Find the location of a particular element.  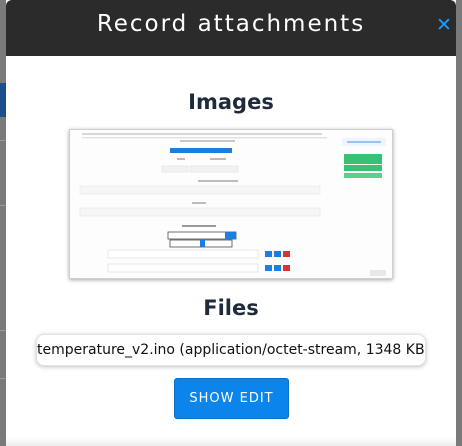

modal-header: Record attachments ✕ is located at coordinates (231, 28).